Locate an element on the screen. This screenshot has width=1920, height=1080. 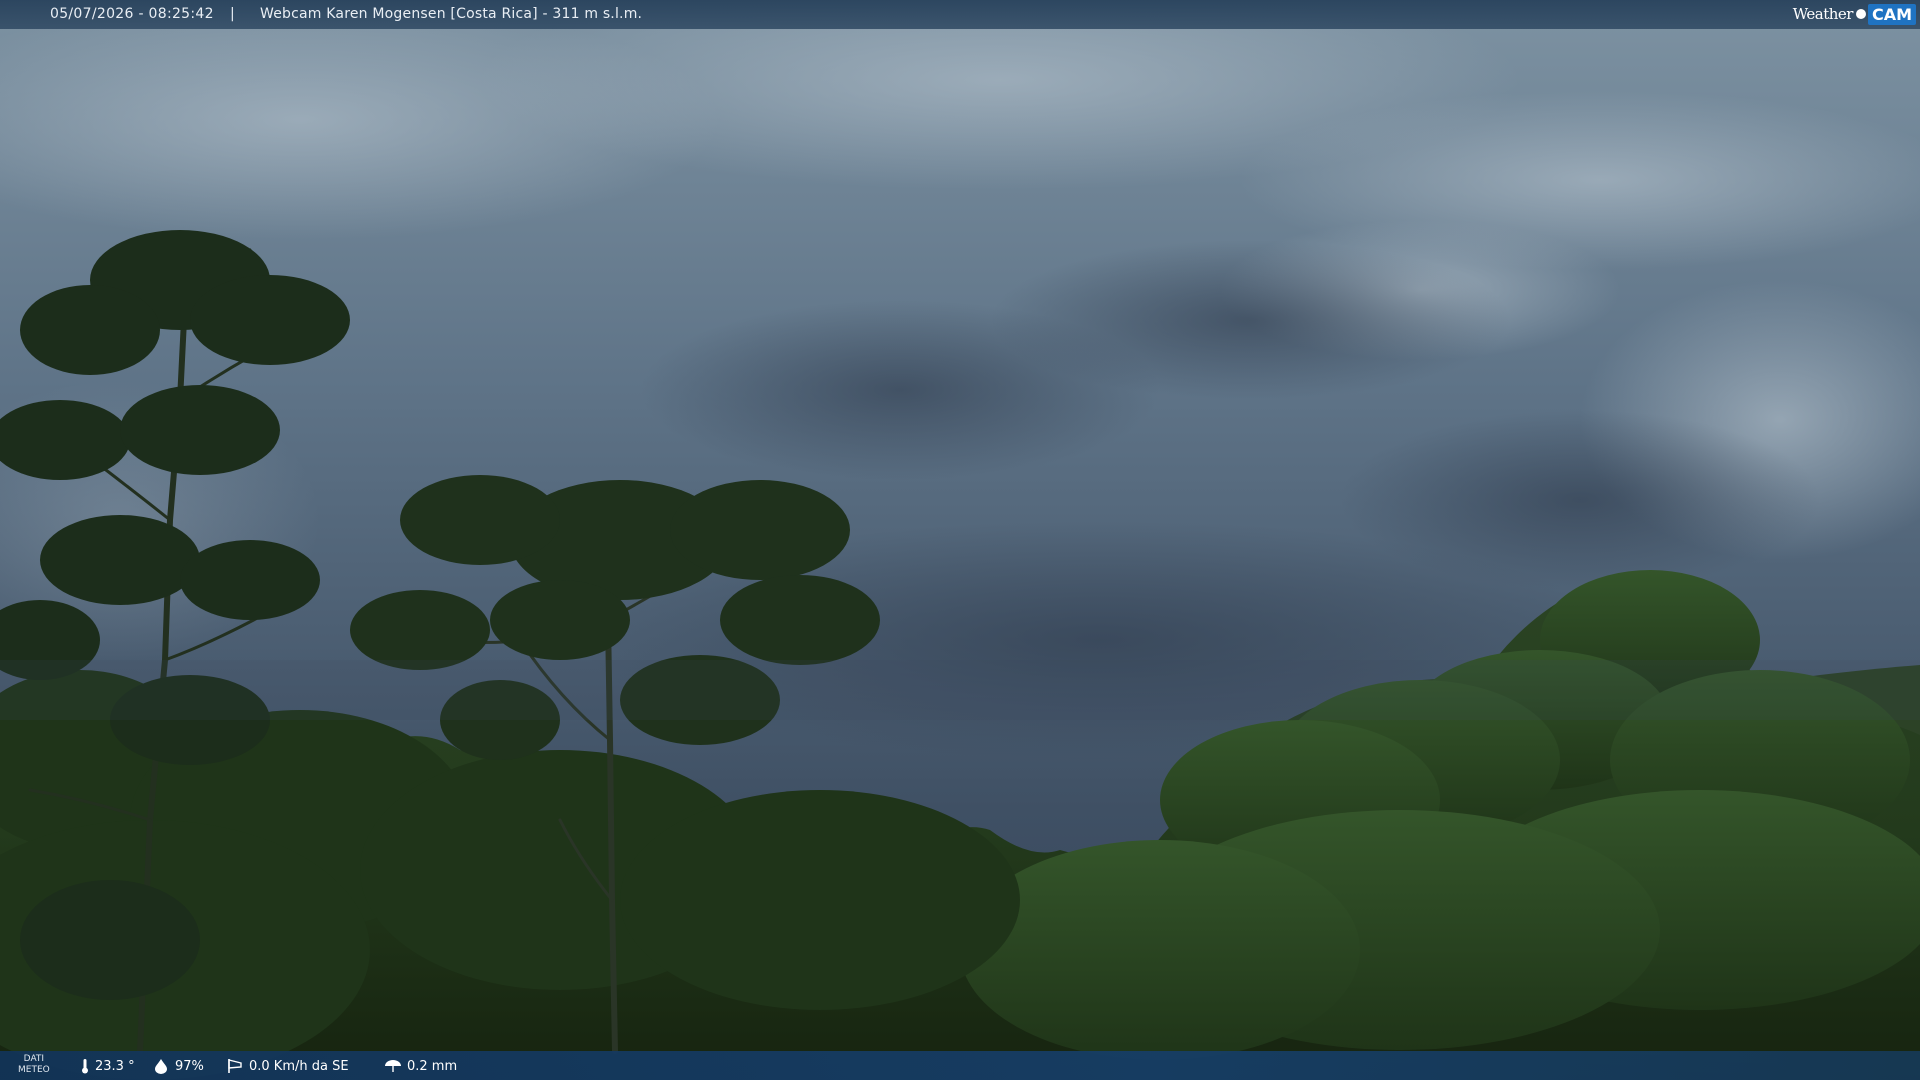
horizon-haze is located at coordinates (960, 690).